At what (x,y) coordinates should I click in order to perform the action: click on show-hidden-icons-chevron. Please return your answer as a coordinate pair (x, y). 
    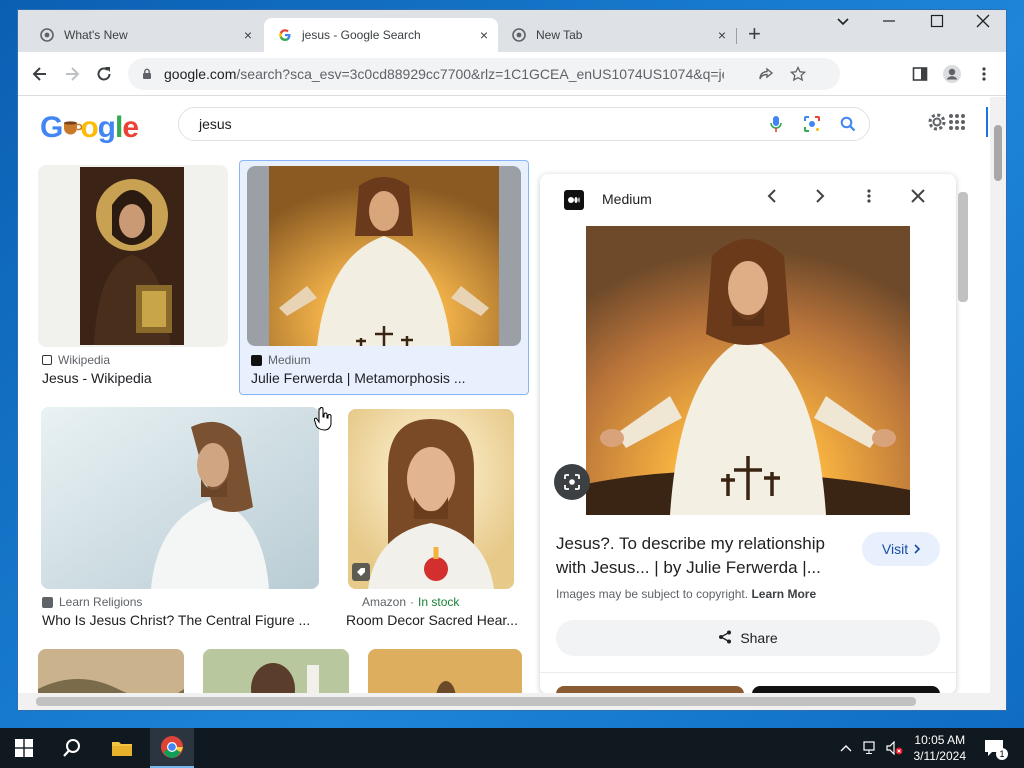
    Looking at the image, I should click on (846, 748).